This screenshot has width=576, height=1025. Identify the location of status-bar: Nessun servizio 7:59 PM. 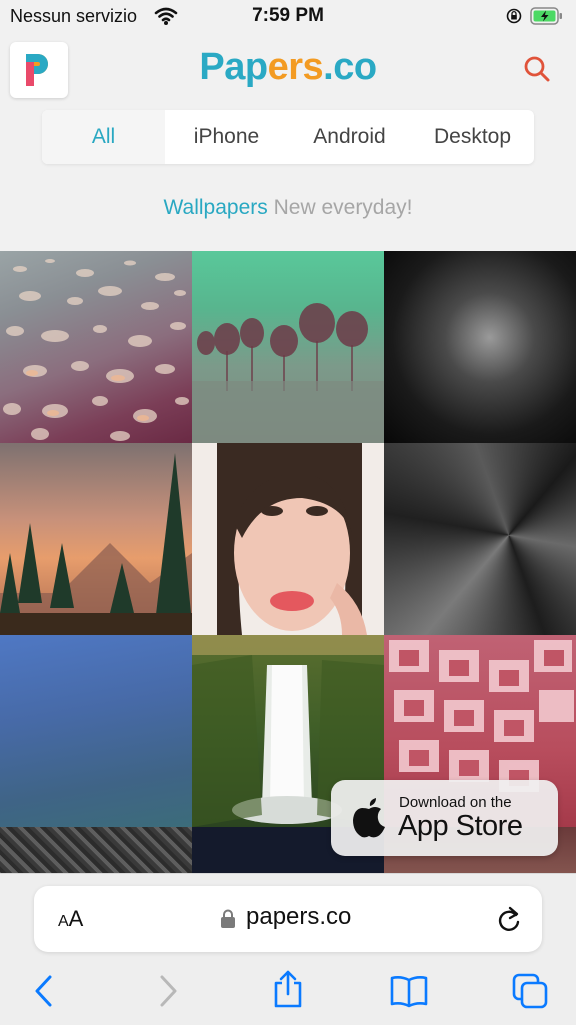
(288, 16).